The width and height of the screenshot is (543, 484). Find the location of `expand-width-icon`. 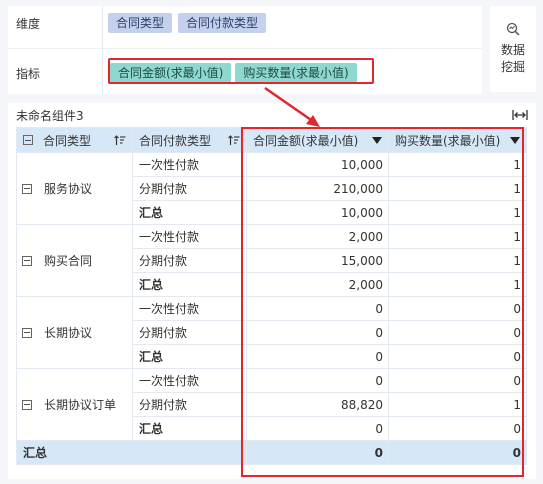

expand-width-icon is located at coordinates (520, 115).